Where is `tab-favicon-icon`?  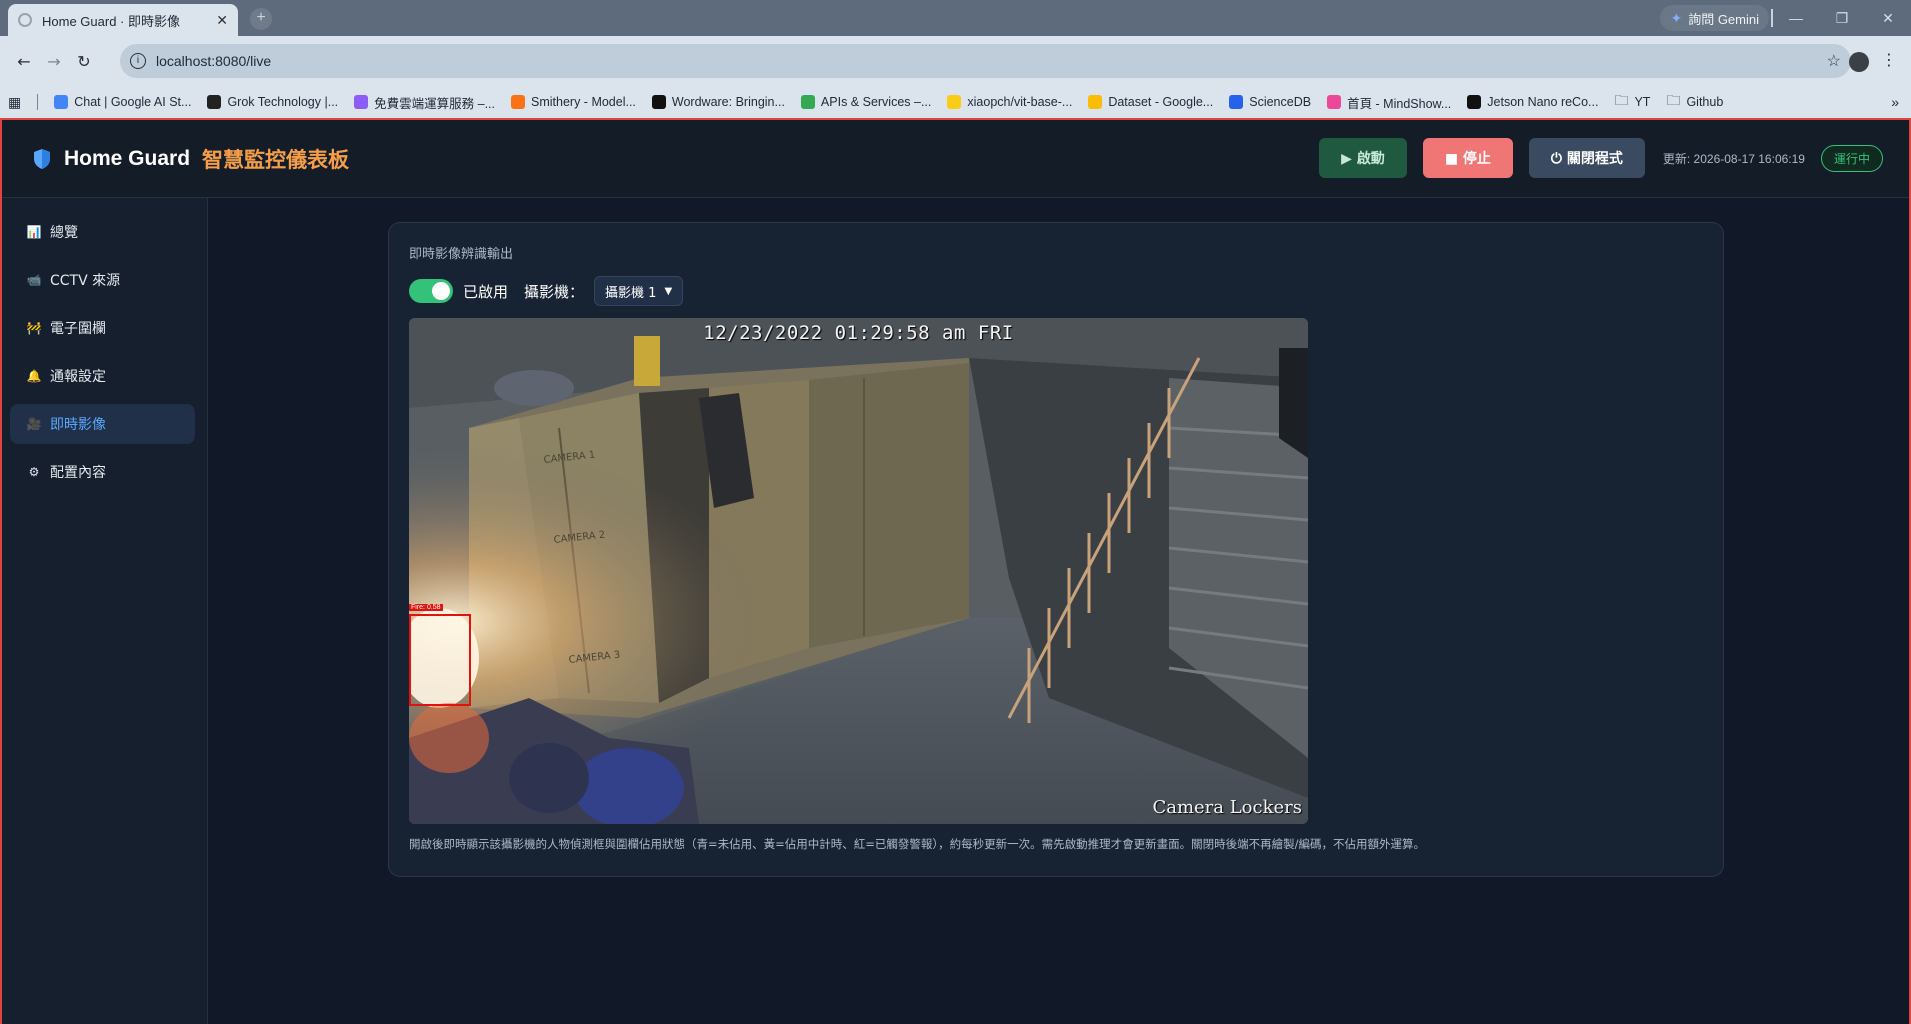 tab-favicon-icon is located at coordinates (25, 20).